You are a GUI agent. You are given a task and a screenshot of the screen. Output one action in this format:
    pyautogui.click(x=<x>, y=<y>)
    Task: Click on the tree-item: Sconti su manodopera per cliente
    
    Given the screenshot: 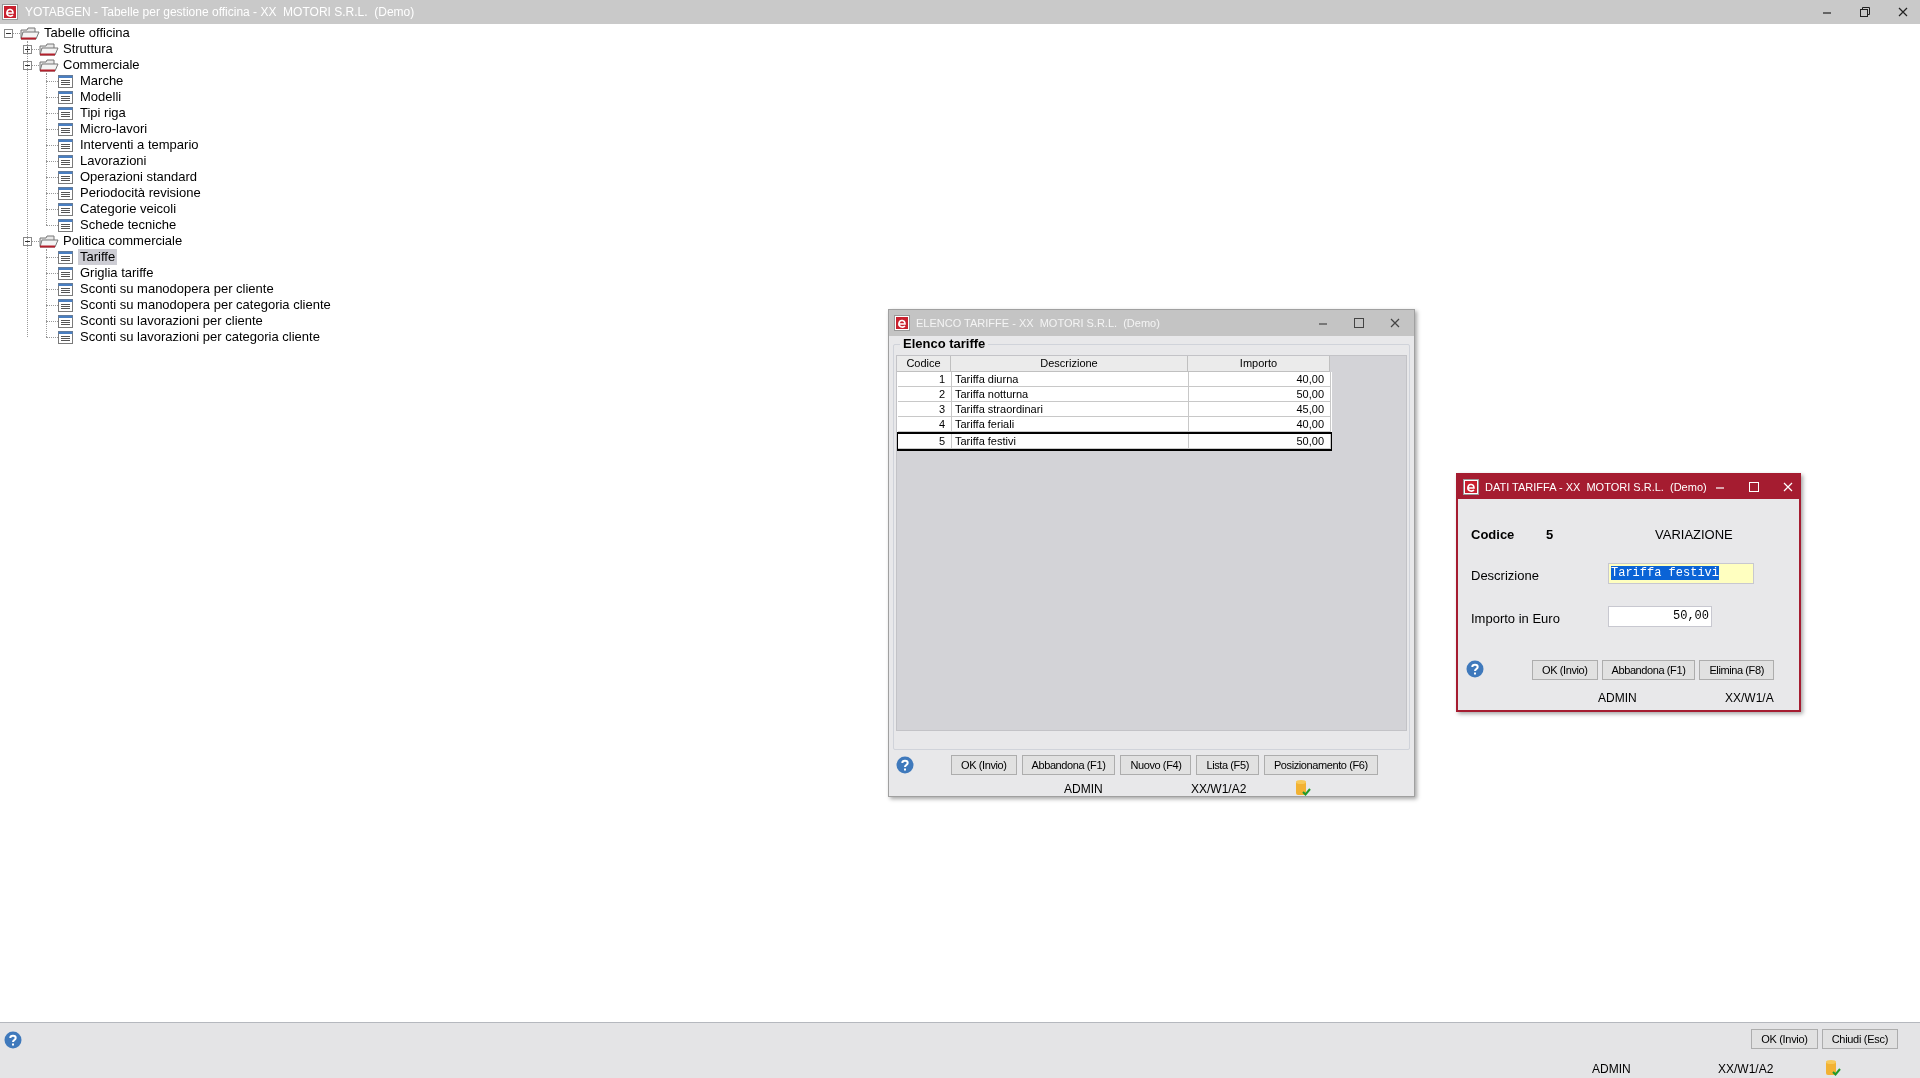 What is the action you would take?
    pyautogui.click(x=177, y=289)
    